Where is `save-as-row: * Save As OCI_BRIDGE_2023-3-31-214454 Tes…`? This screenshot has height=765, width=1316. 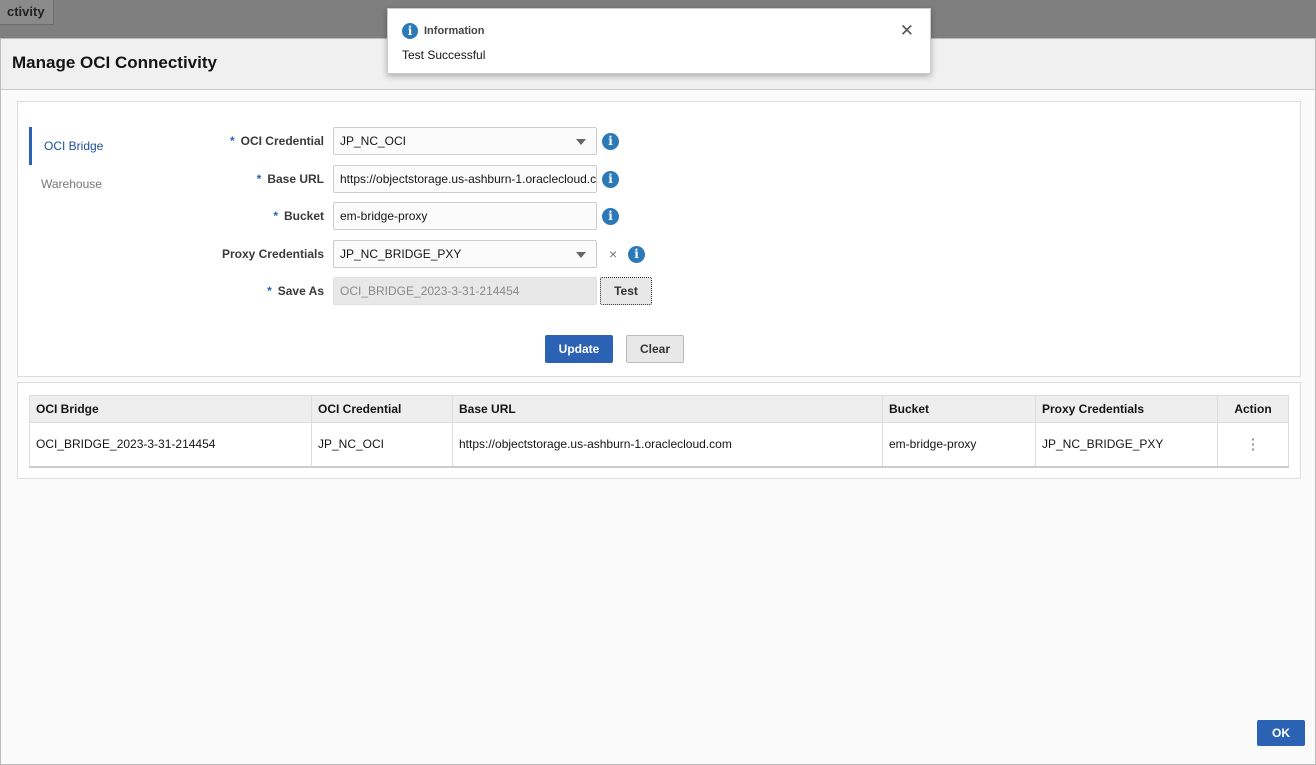 save-as-row: * Save As OCI_BRIDGE_2023-3-31-214454 Tes… is located at coordinates (425, 291).